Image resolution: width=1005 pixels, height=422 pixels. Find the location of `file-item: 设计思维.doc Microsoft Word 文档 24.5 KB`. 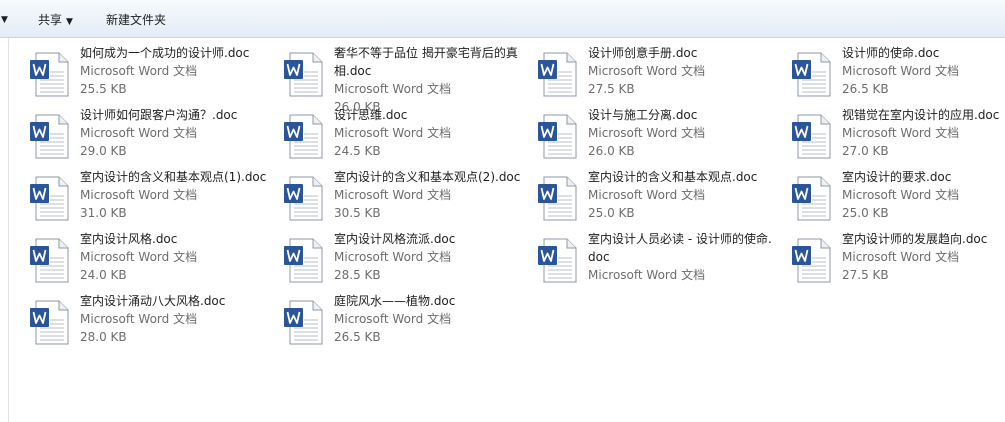

file-item: 设计思维.doc Microsoft Word 文档 24.5 KB is located at coordinates (405, 134).